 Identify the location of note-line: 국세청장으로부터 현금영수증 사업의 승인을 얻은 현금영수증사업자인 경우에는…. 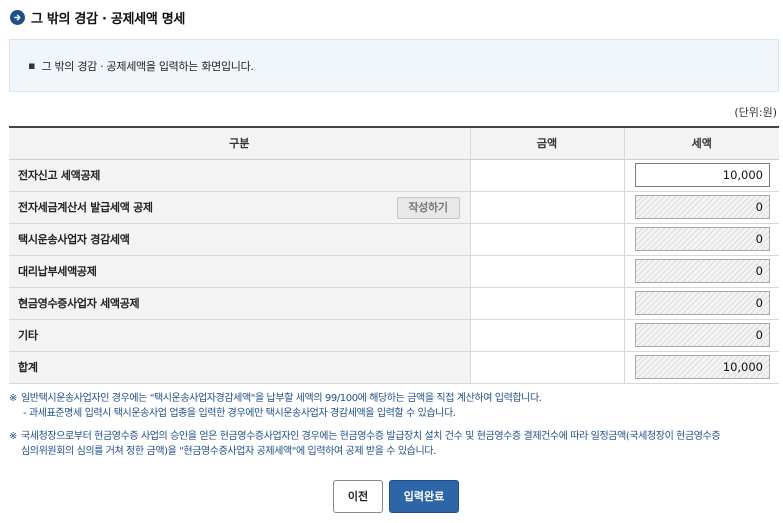
(371, 436).